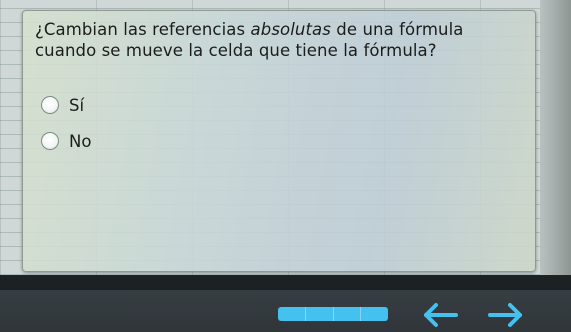 Image resolution: width=571 pixels, height=332 pixels. I want to click on toolbar-divider, so click(285, 283).